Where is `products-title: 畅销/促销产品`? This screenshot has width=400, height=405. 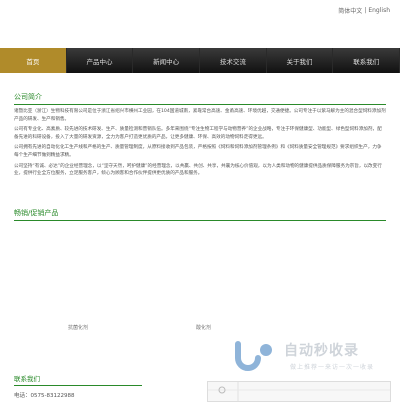
products-title: 畅销/促销产品 is located at coordinates (36, 213).